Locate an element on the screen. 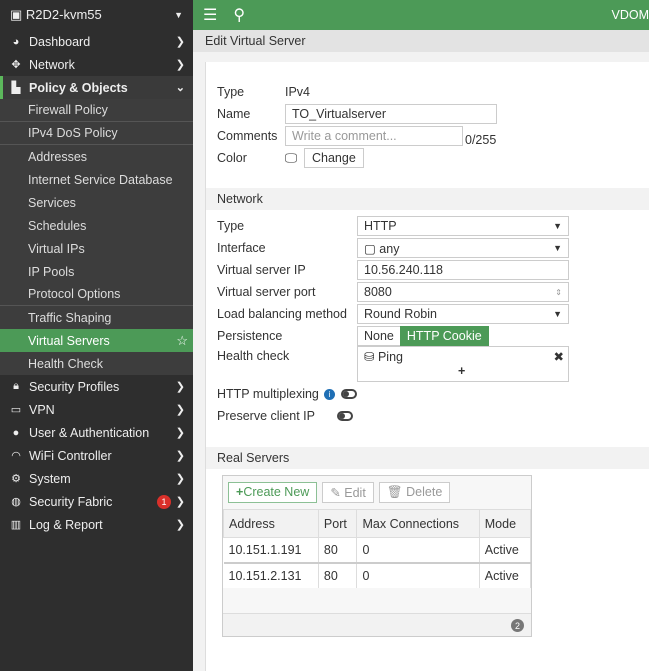  nav-policy-objects: ▙ Policy & Objects ⌄ is located at coordinates (96, 87).